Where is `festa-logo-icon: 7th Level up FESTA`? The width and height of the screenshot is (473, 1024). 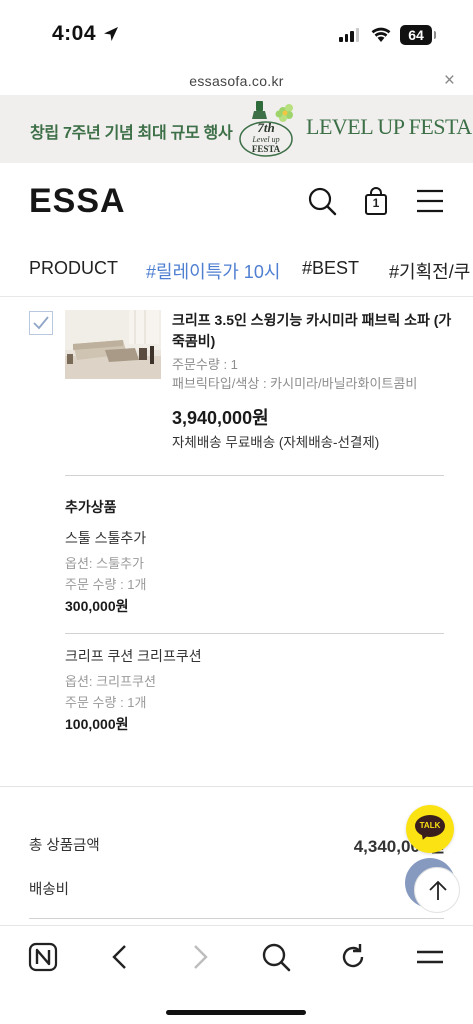
festa-logo-icon: 7th Level up FESTA is located at coordinates (266, 129).